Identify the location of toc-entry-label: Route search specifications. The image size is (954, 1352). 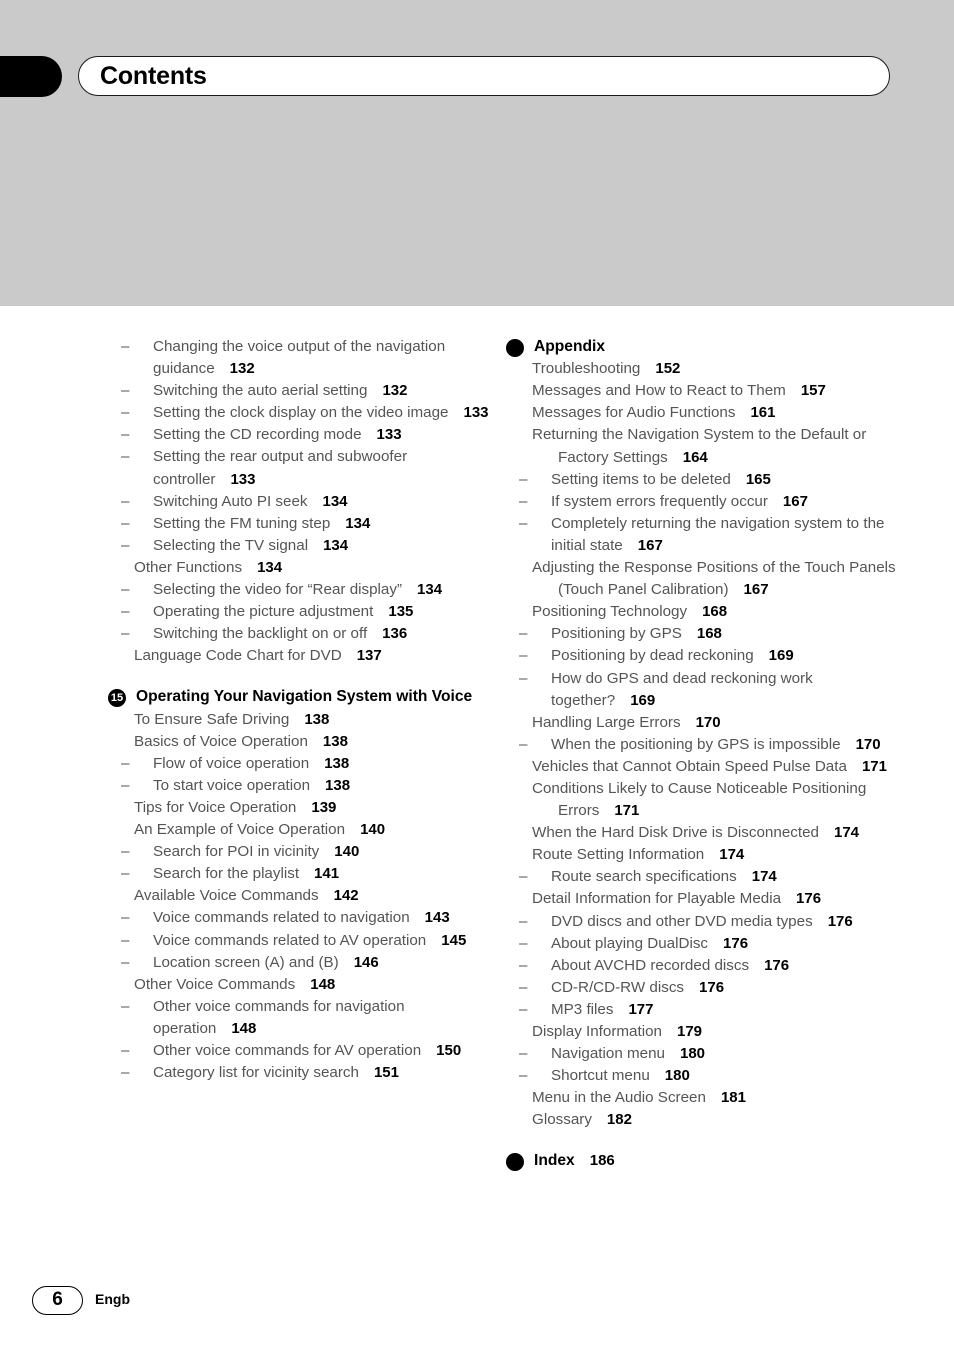
(644, 877).